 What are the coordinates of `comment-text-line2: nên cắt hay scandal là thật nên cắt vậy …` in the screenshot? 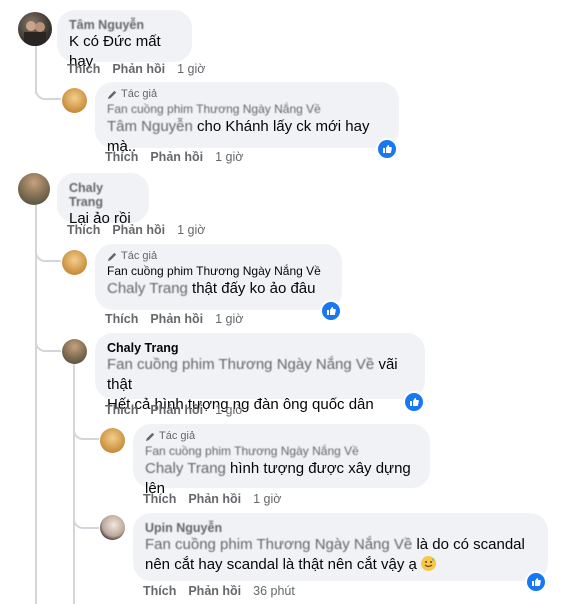 It's located at (340, 565).